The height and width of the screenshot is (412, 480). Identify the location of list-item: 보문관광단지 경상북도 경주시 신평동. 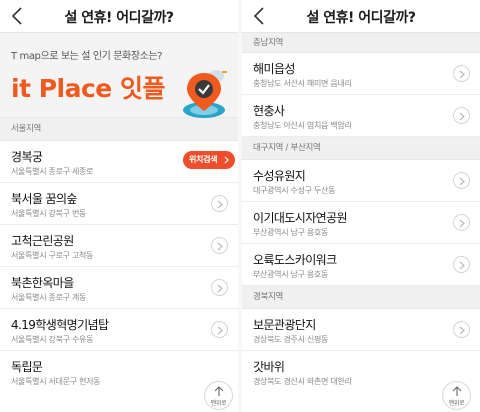
(361, 330).